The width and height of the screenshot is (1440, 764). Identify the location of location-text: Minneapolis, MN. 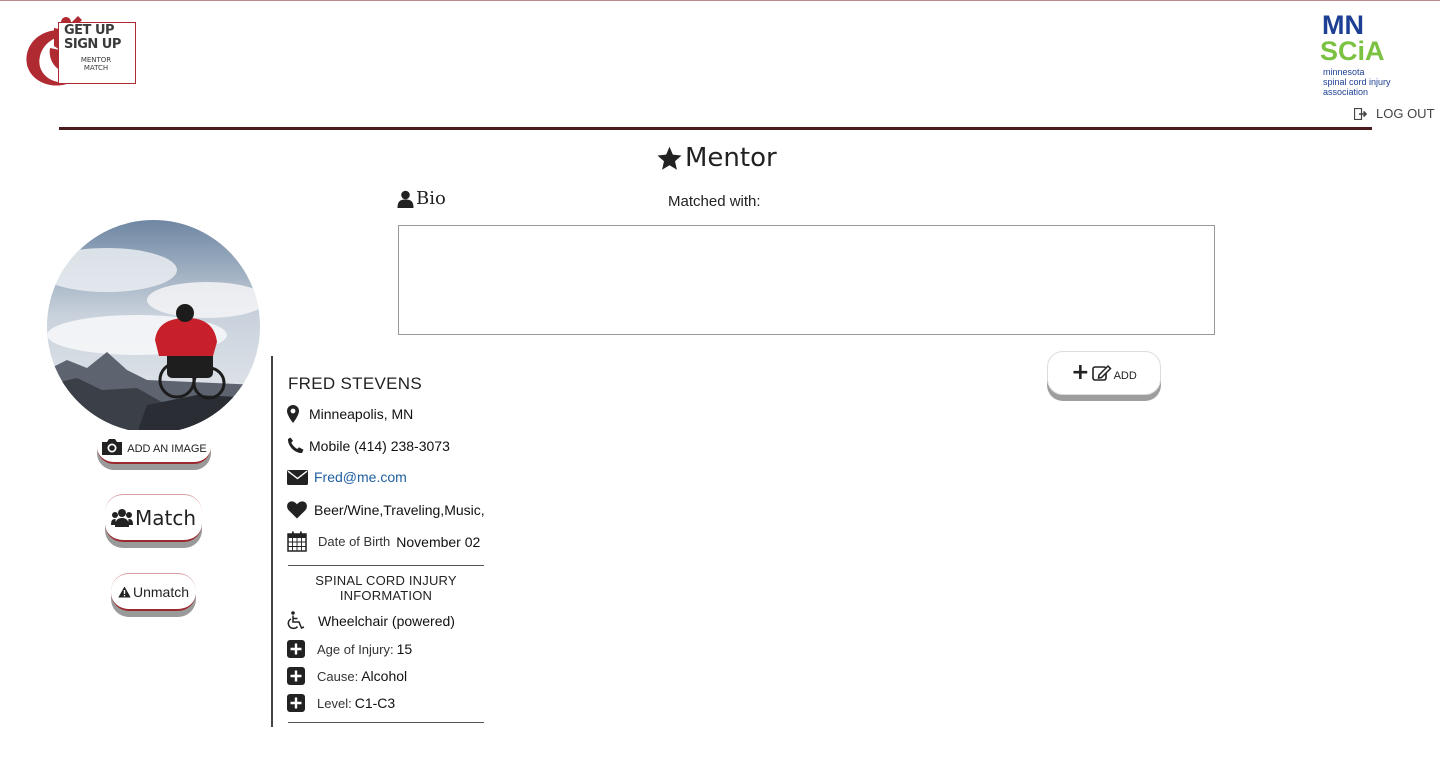
(361, 414).